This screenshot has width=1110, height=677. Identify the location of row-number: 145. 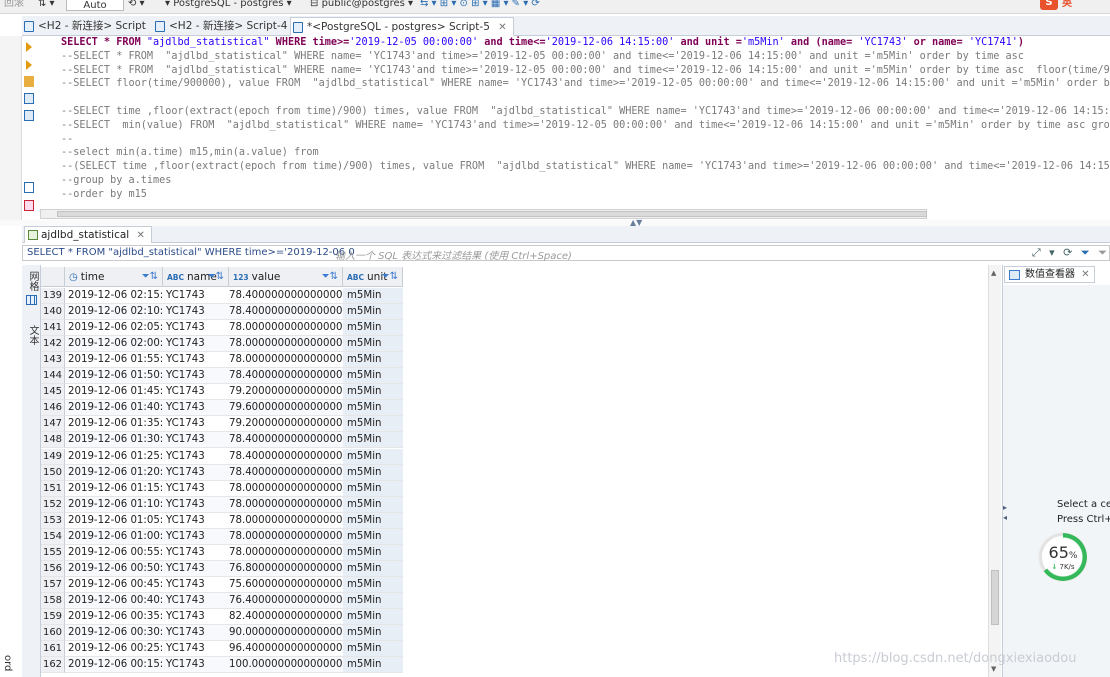
(53, 392).